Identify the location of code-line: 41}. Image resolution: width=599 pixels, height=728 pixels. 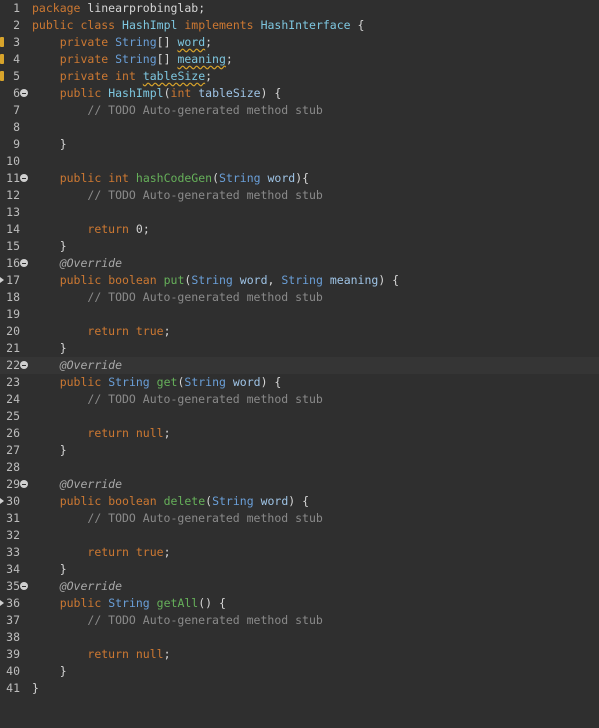
(299, 688).